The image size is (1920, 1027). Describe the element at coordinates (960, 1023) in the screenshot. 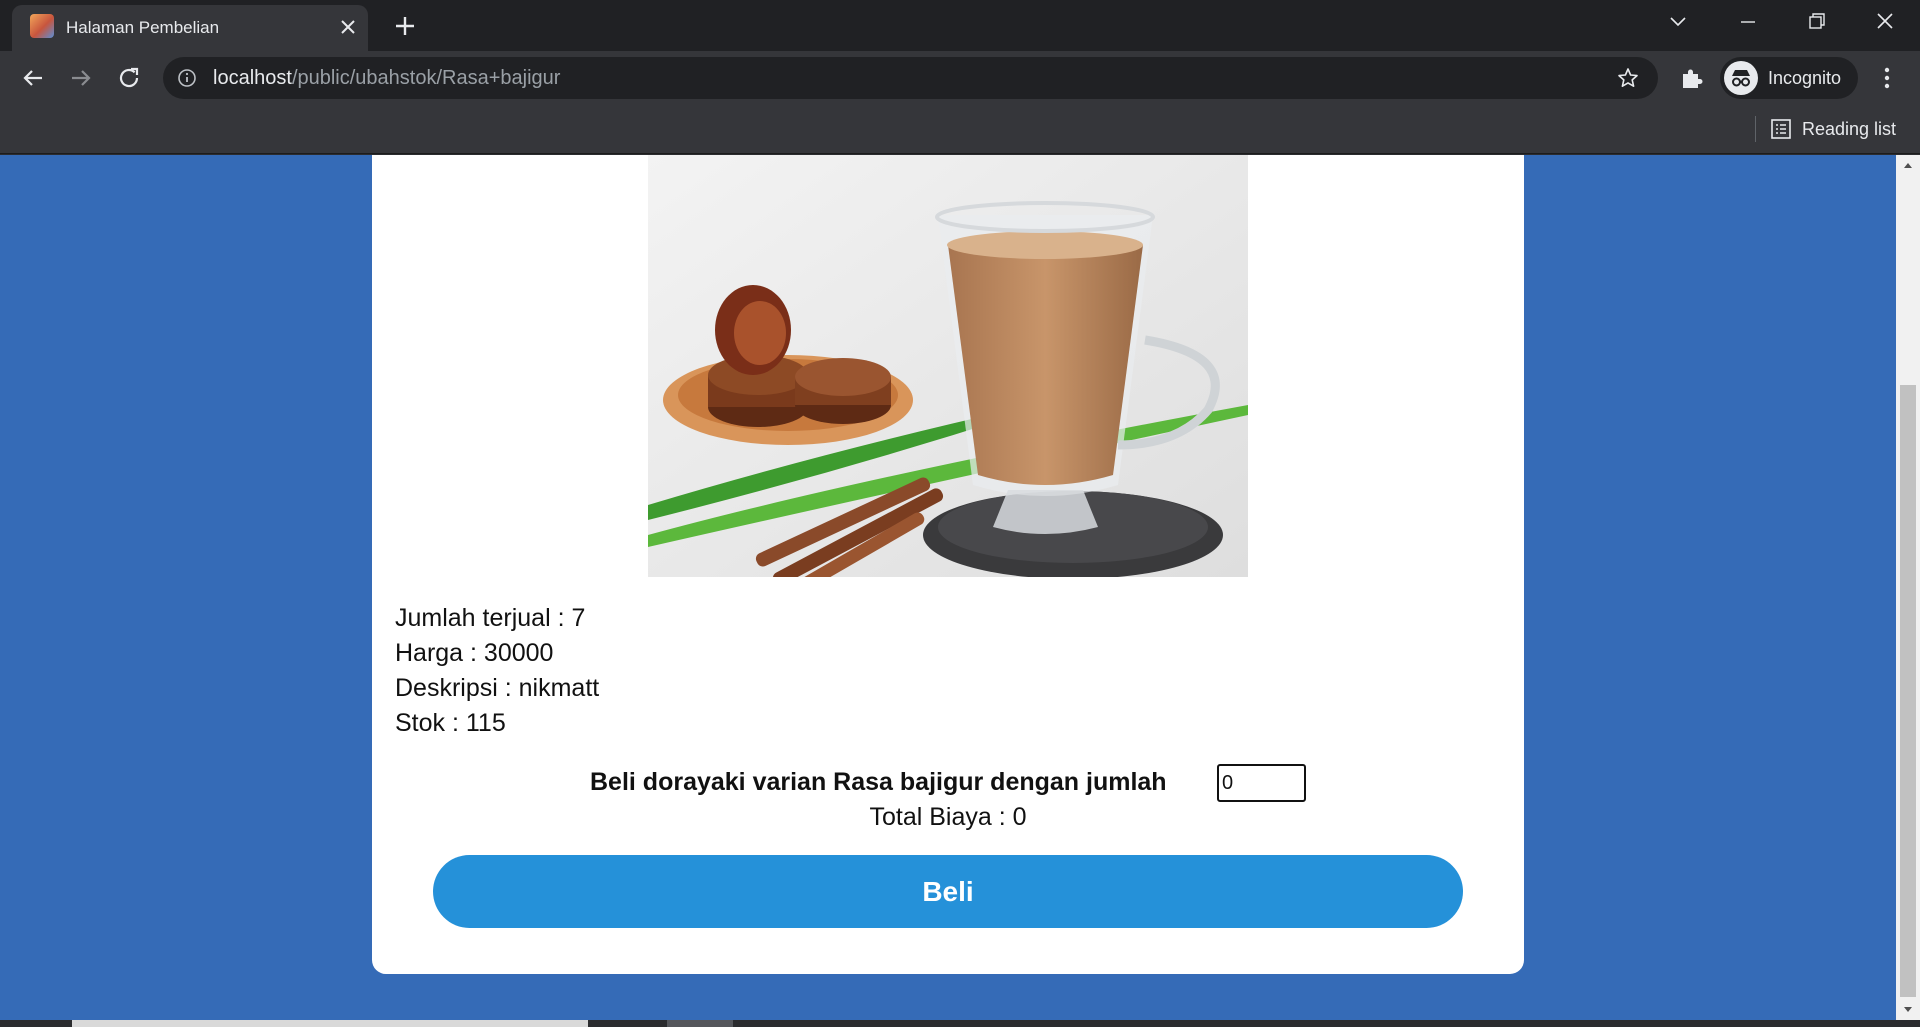

I see `os-taskbar-edge` at that location.